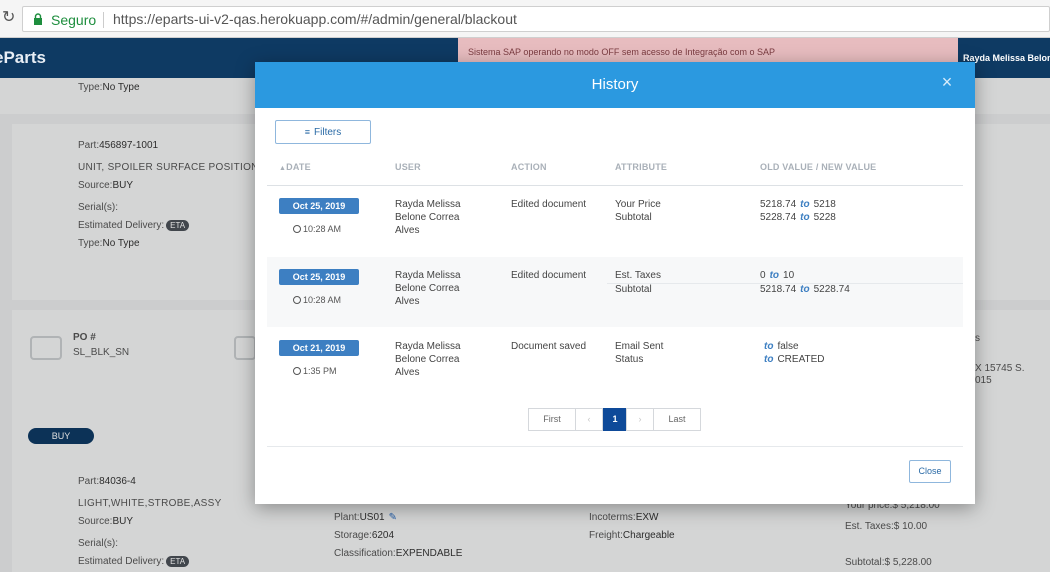  Describe the element at coordinates (589, 419) in the screenshot. I see `pager-prev: ‹` at that location.